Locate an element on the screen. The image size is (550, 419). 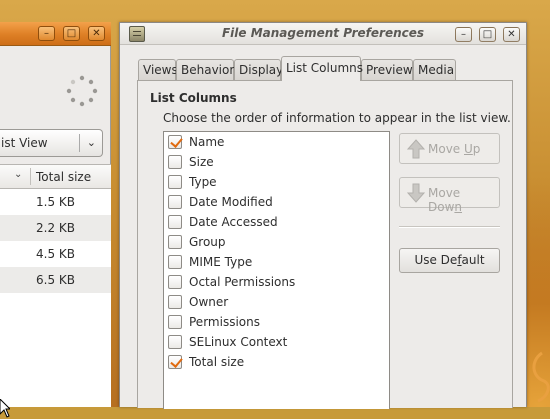
column-label: SELinux Context is located at coordinates (238, 342).